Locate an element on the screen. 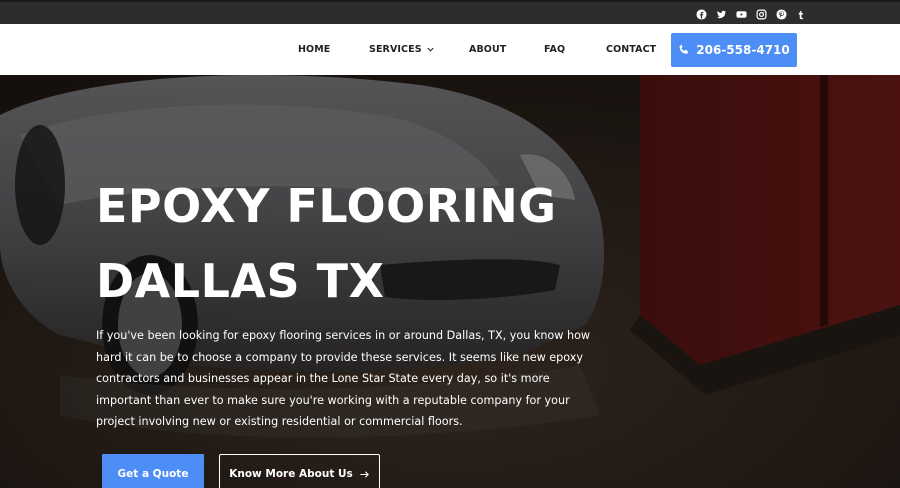  chevron-down-icon is located at coordinates (430, 49).